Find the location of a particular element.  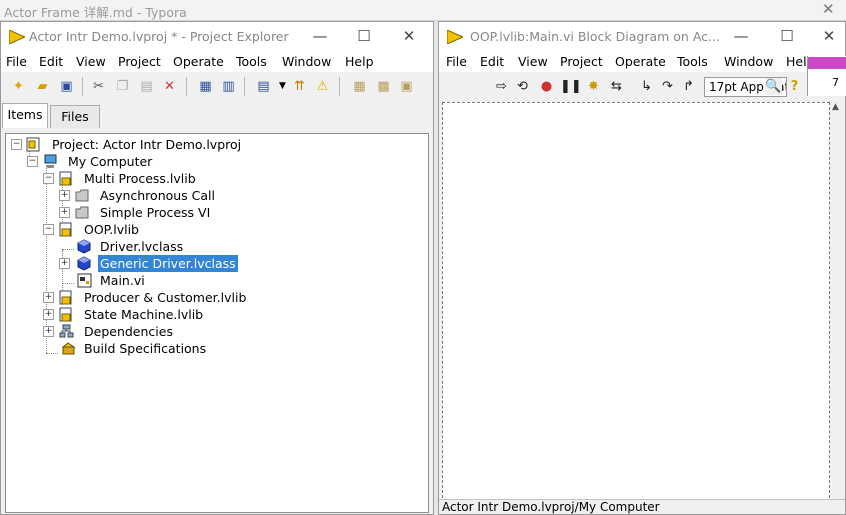

tree-item-build-specifications: Build Specifications is located at coordinates (216, 348).